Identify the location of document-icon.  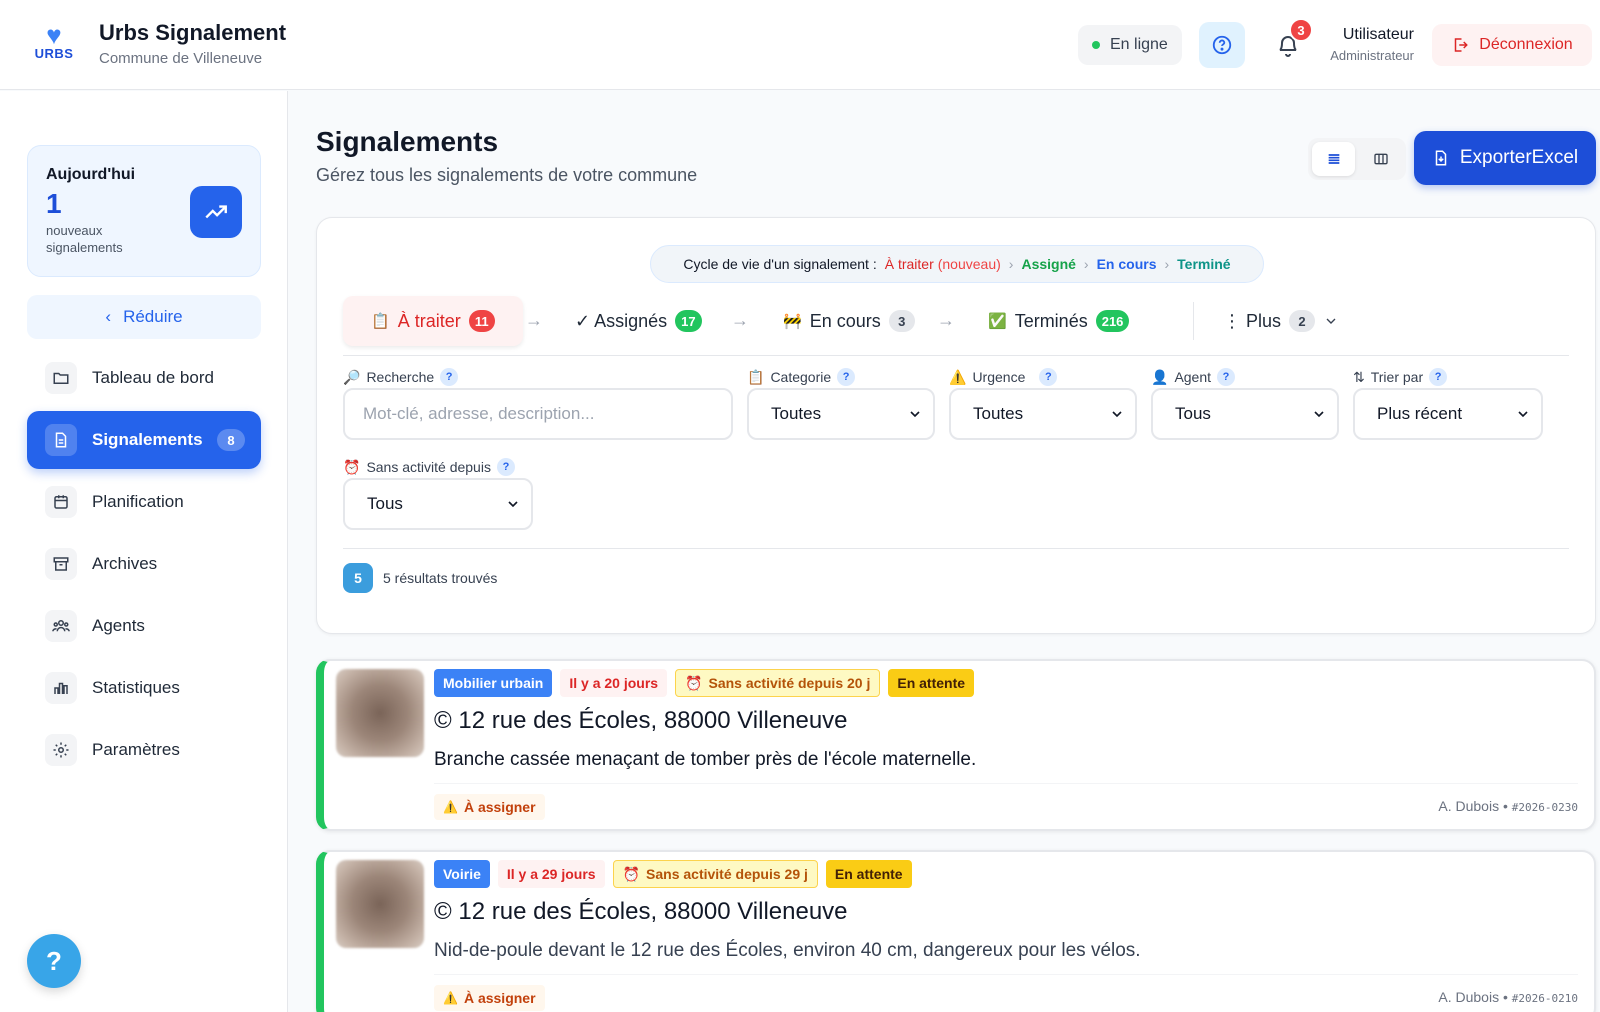
(61, 440).